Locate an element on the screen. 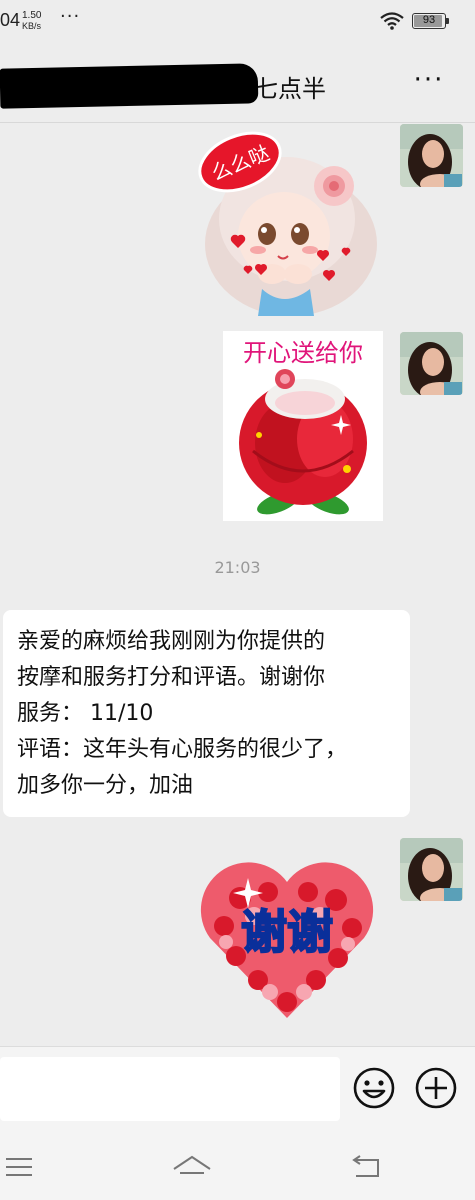 This screenshot has height=1200, width=475. network-speed-value: 1.50 is located at coordinates (32, 15).